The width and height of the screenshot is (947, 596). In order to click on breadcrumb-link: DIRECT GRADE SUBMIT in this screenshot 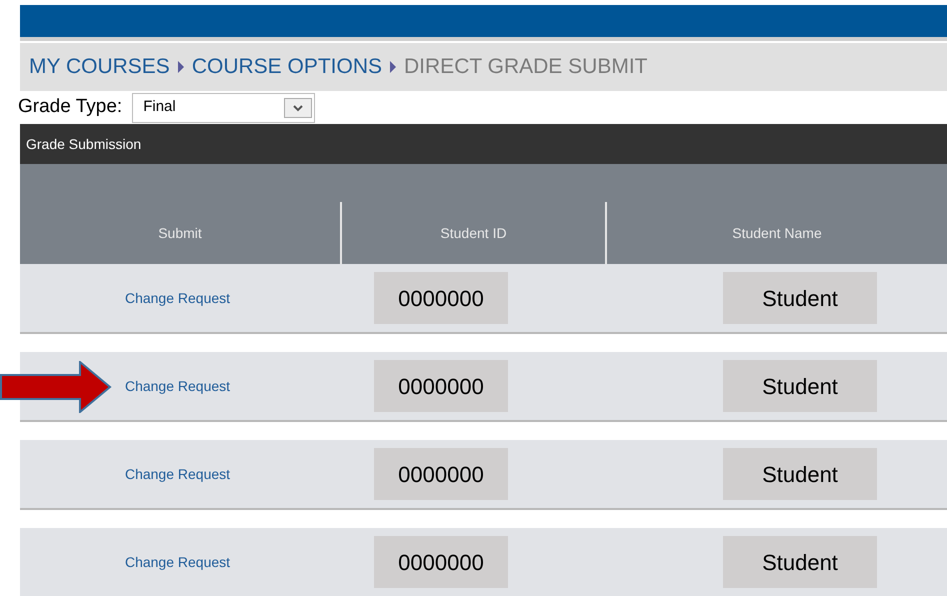, I will do `click(526, 67)`.